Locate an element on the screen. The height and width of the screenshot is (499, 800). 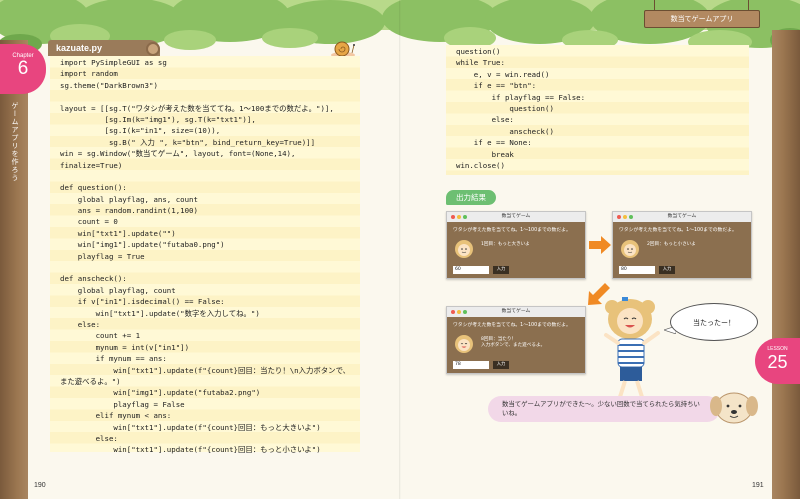
tree-trunk-right is located at coordinates (786, 264).